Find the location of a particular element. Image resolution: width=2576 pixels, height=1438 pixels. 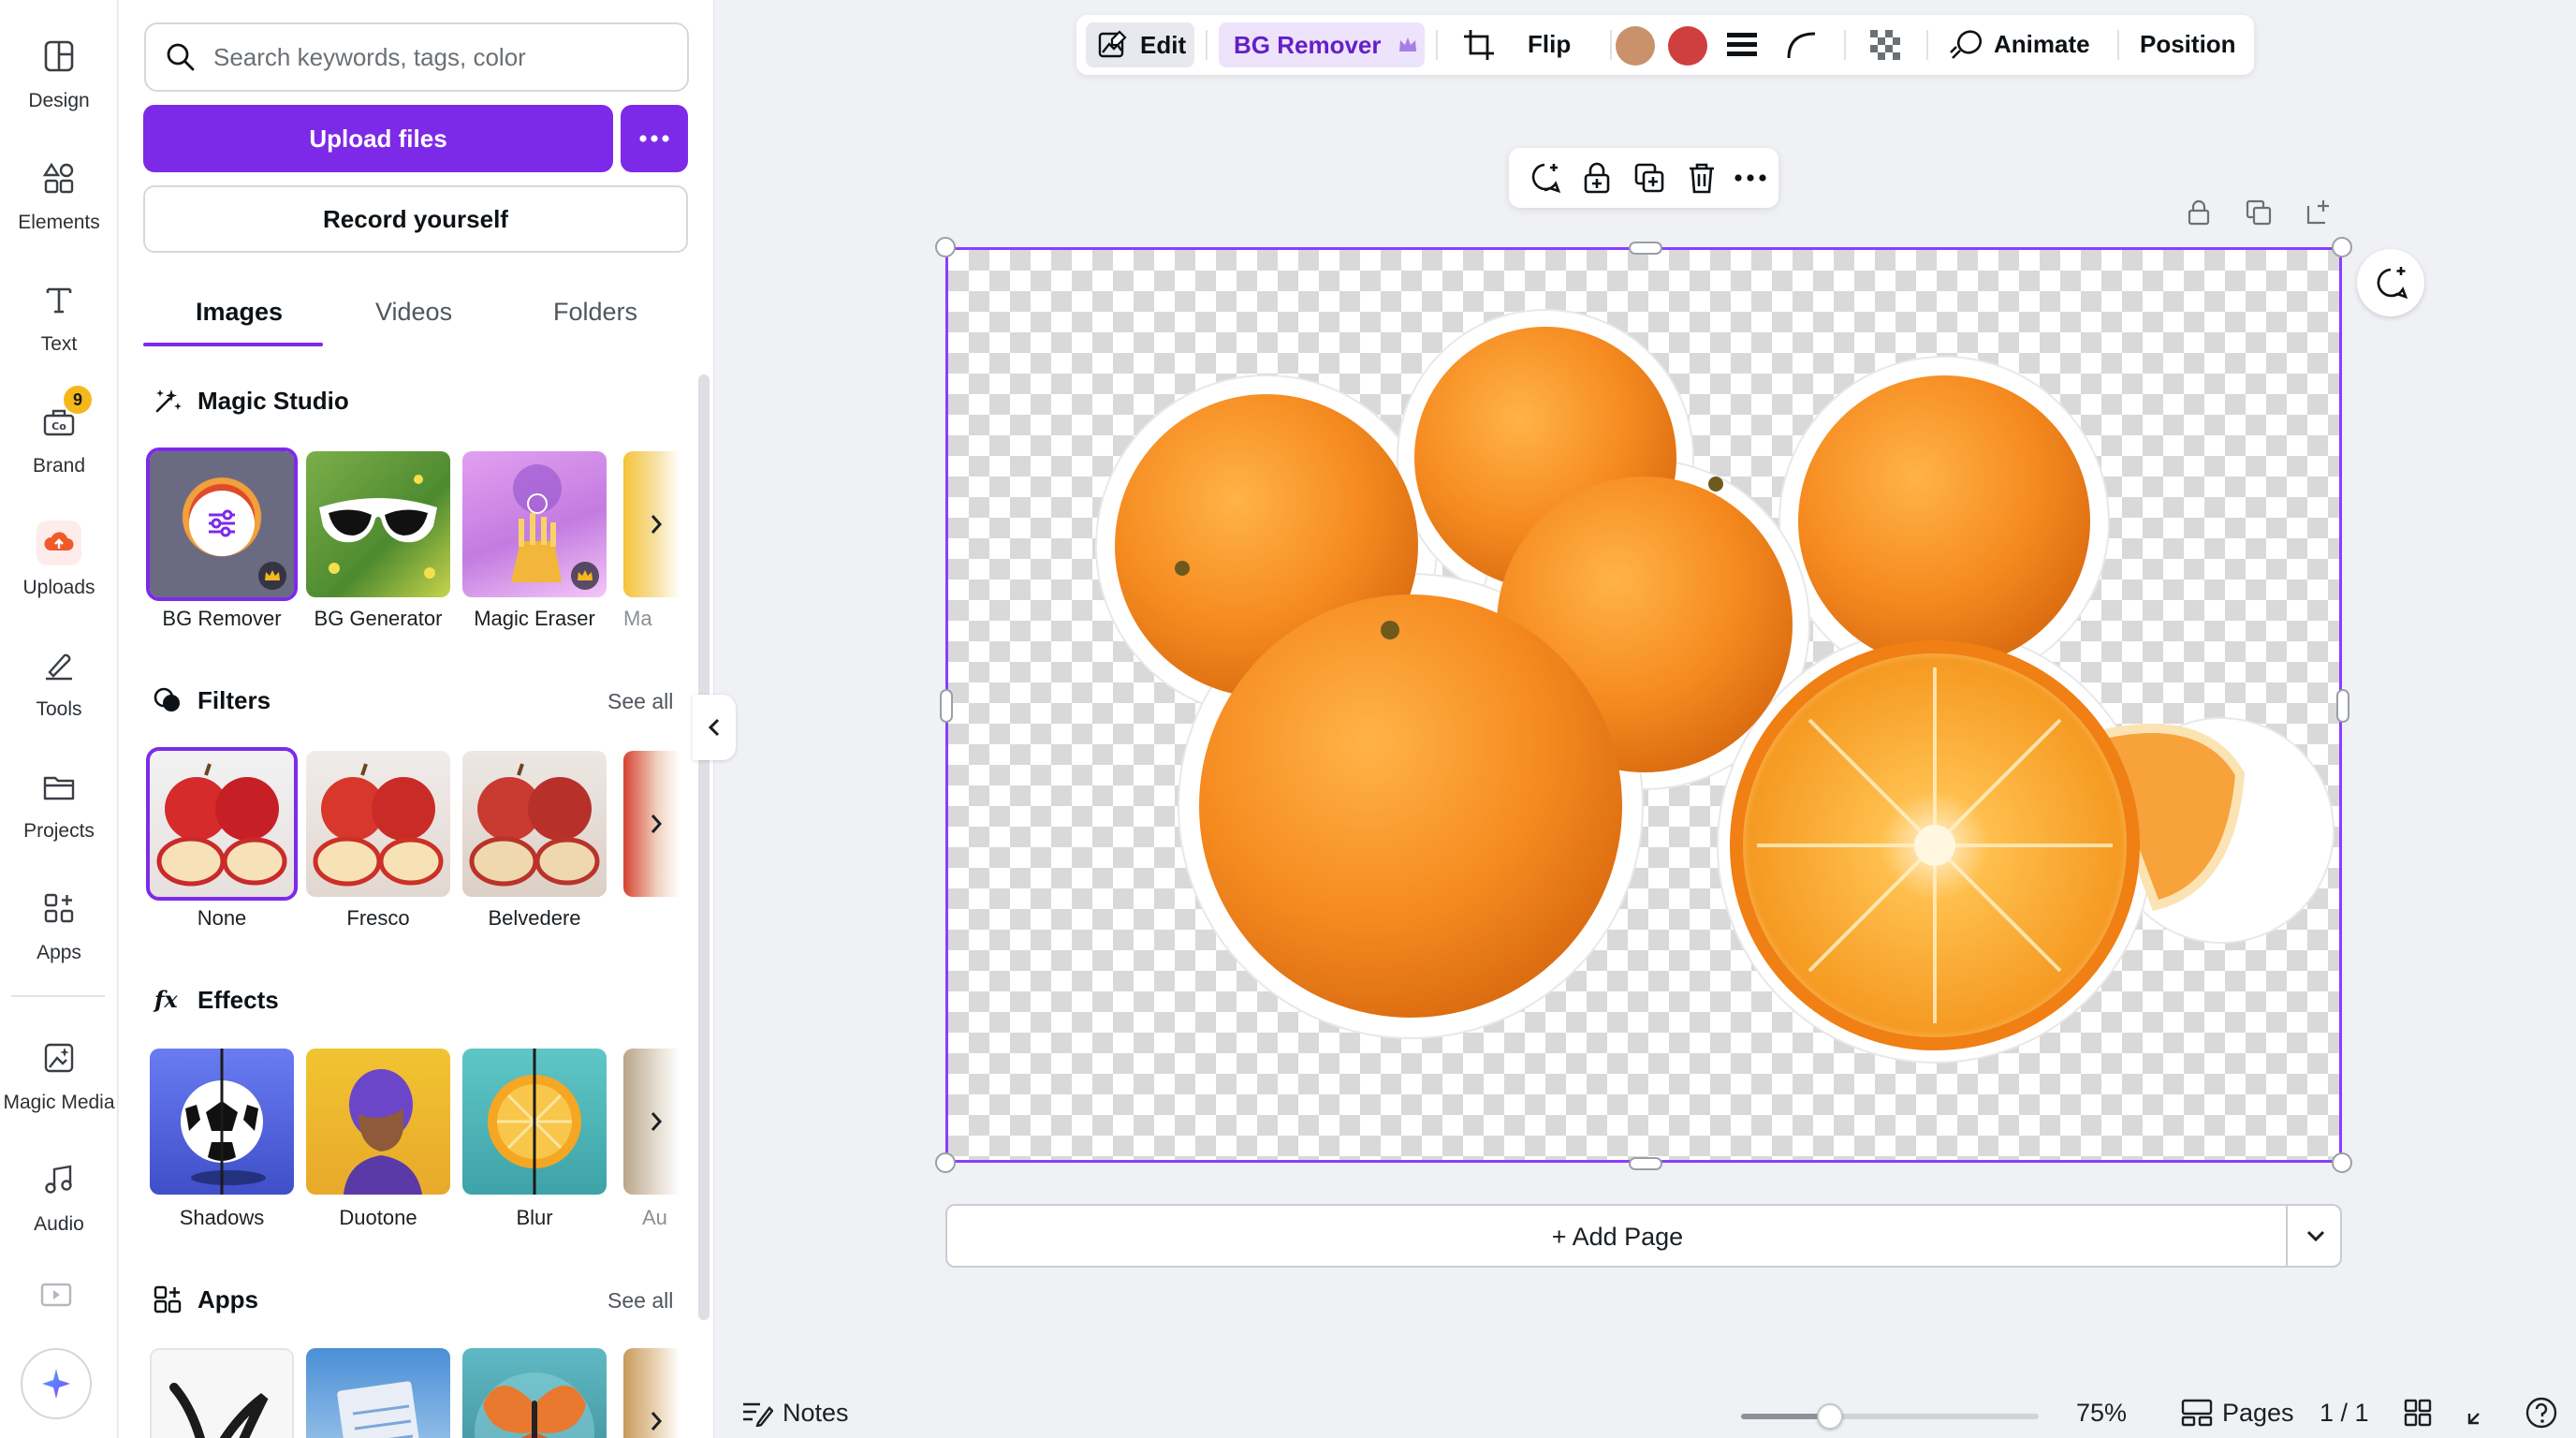

zoom-slider is located at coordinates (1890, 1416).